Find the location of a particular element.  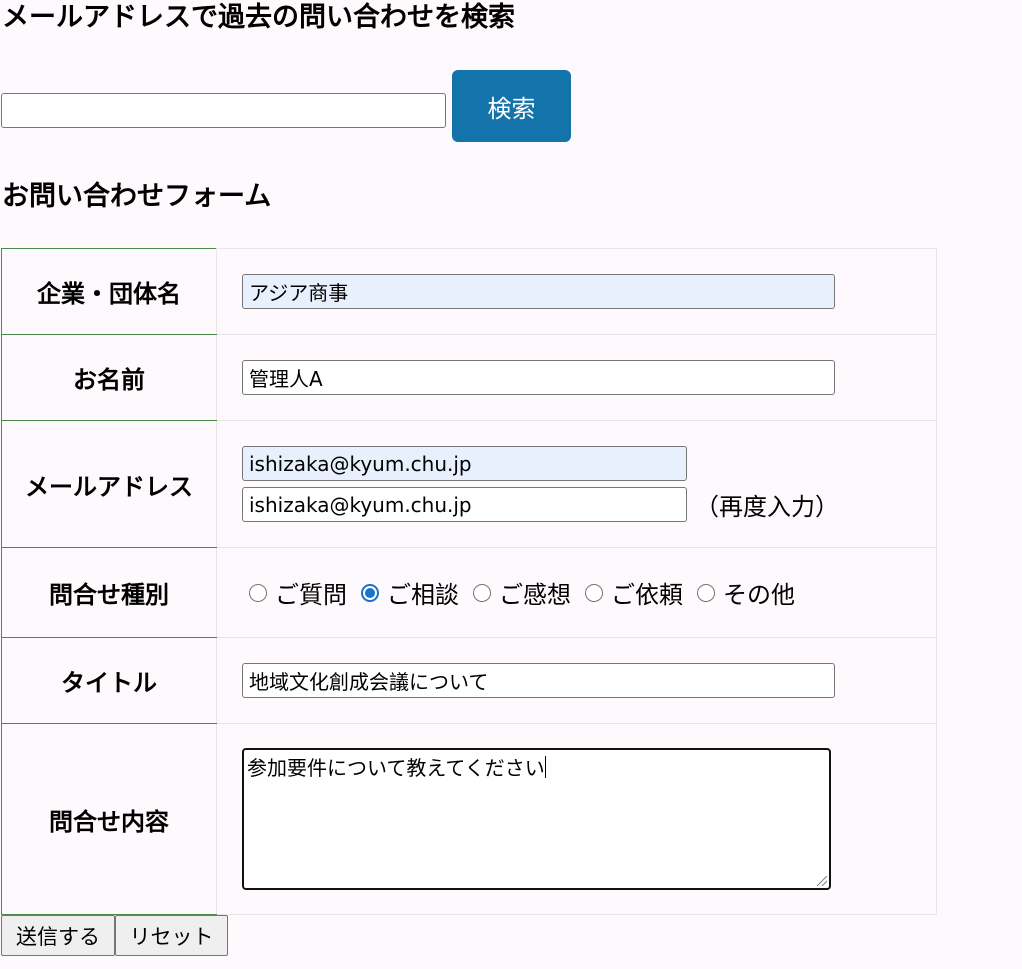

radio-feedback-label: ご感想 is located at coordinates (535, 595).